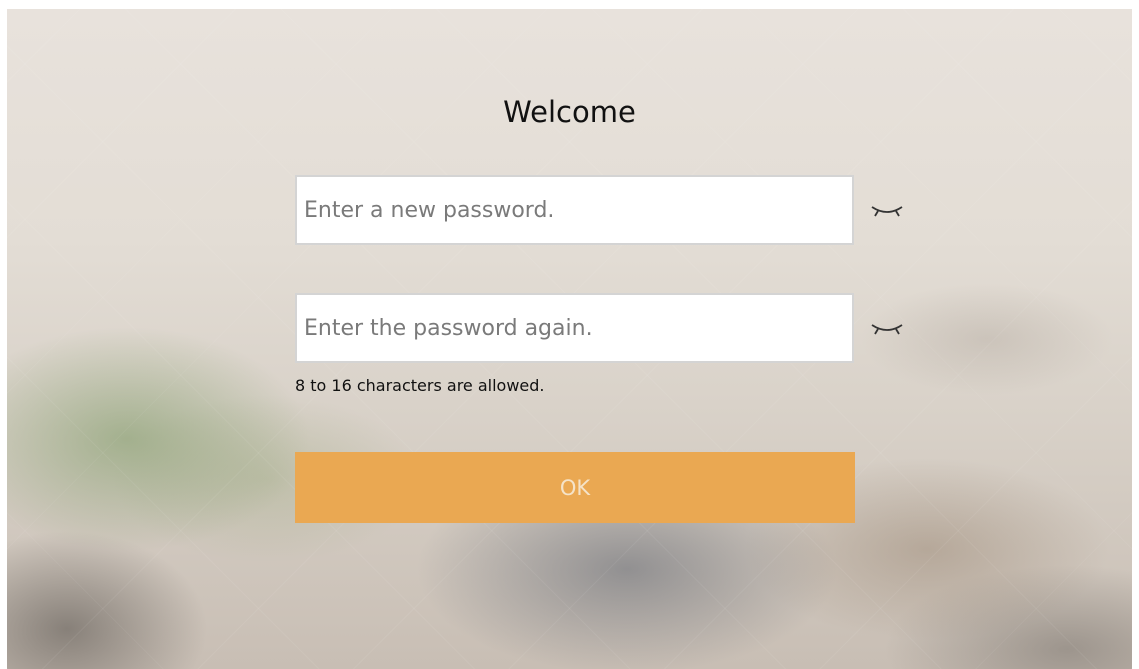 This screenshot has height=669, width=1139. I want to click on confirm-password-input, so click(574, 328).